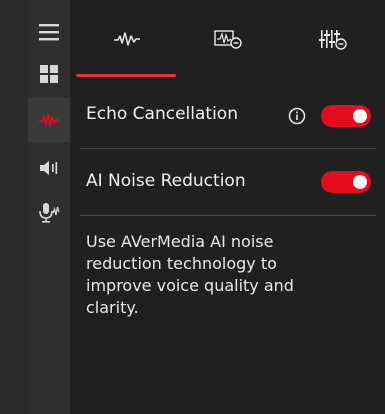 The width and height of the screenshot is (385, 414). I want to click on microphone-button, so click(49, 212).